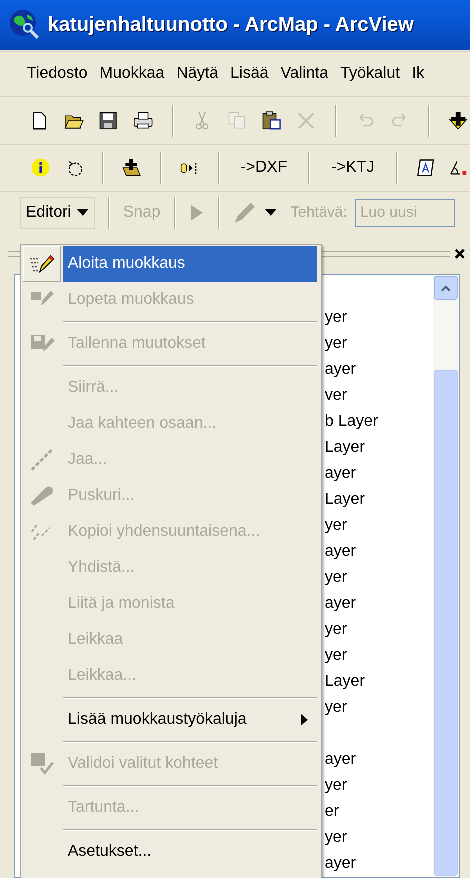  I want to click on close-icon, so click(460, 254).